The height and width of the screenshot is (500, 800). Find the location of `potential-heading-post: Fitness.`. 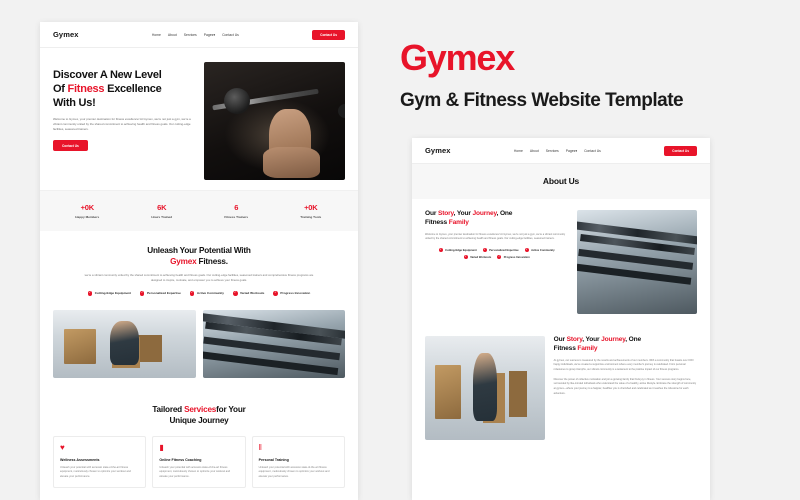

potential-heading-post: Fitness. is located at coordinates (212, 262).